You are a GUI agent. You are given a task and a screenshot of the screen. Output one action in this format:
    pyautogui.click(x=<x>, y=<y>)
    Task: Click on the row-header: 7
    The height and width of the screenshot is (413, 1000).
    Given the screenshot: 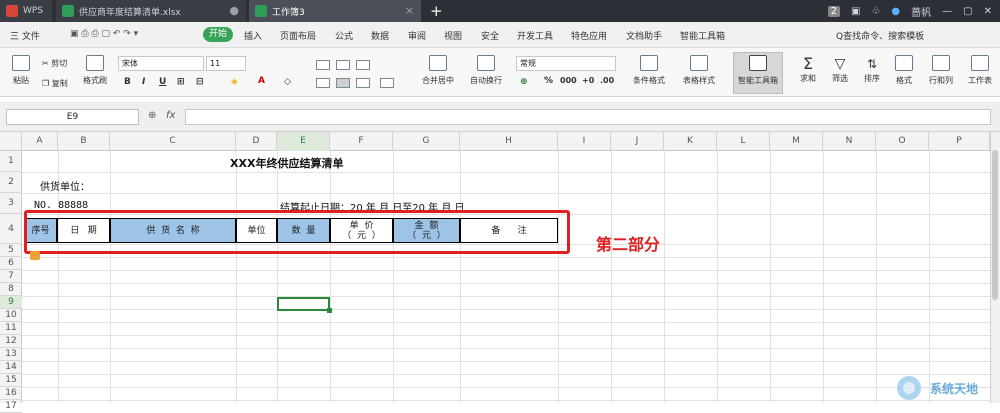 What is the action you would take?
    pyautogui.click(x=11, y=276)
    